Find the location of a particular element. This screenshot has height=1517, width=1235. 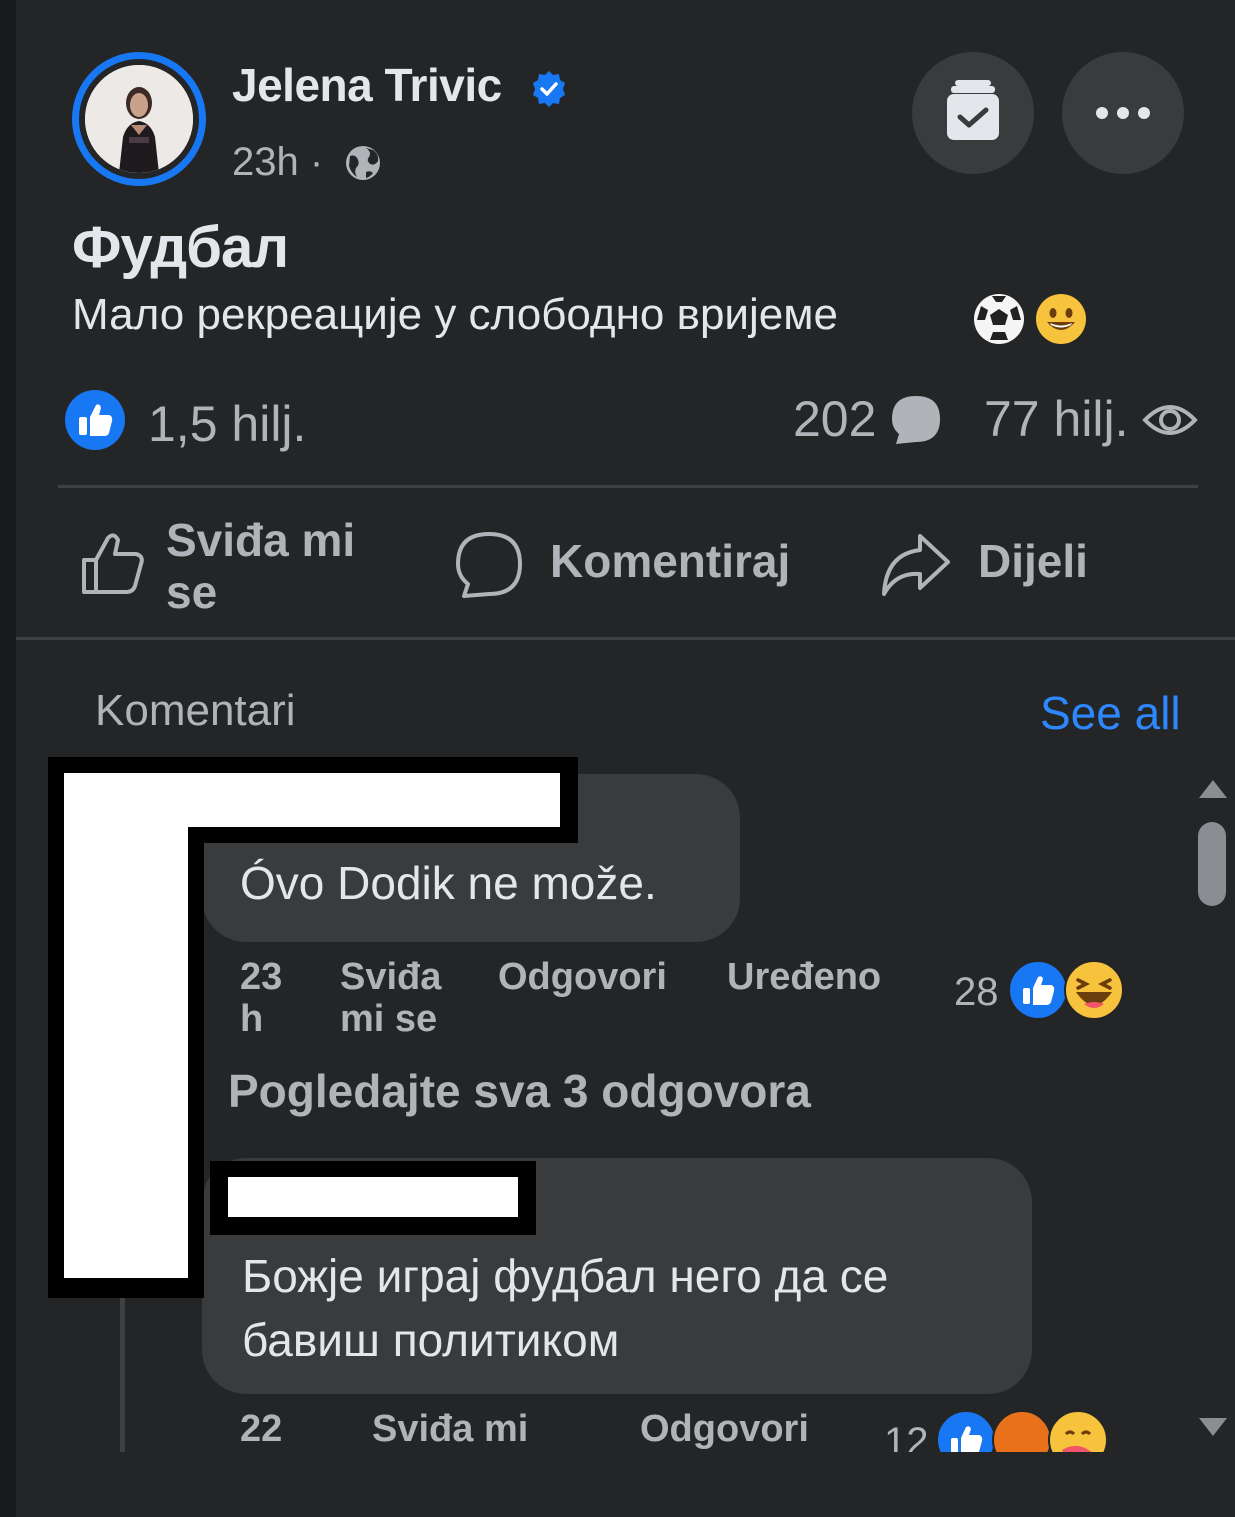

share-button: Dijeli is located at coordinates (996, 567).